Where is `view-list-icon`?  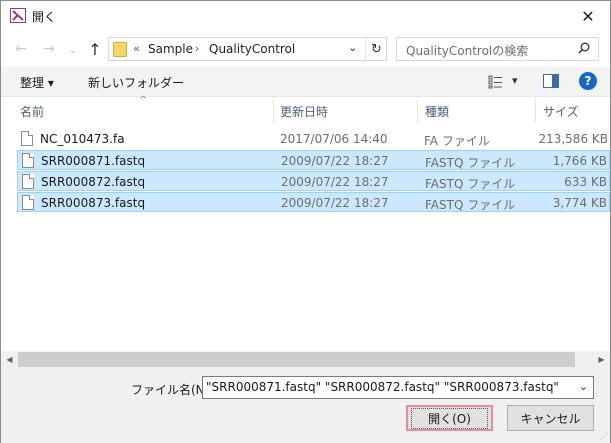
view-list-icon is located at coordinates (495, 82).